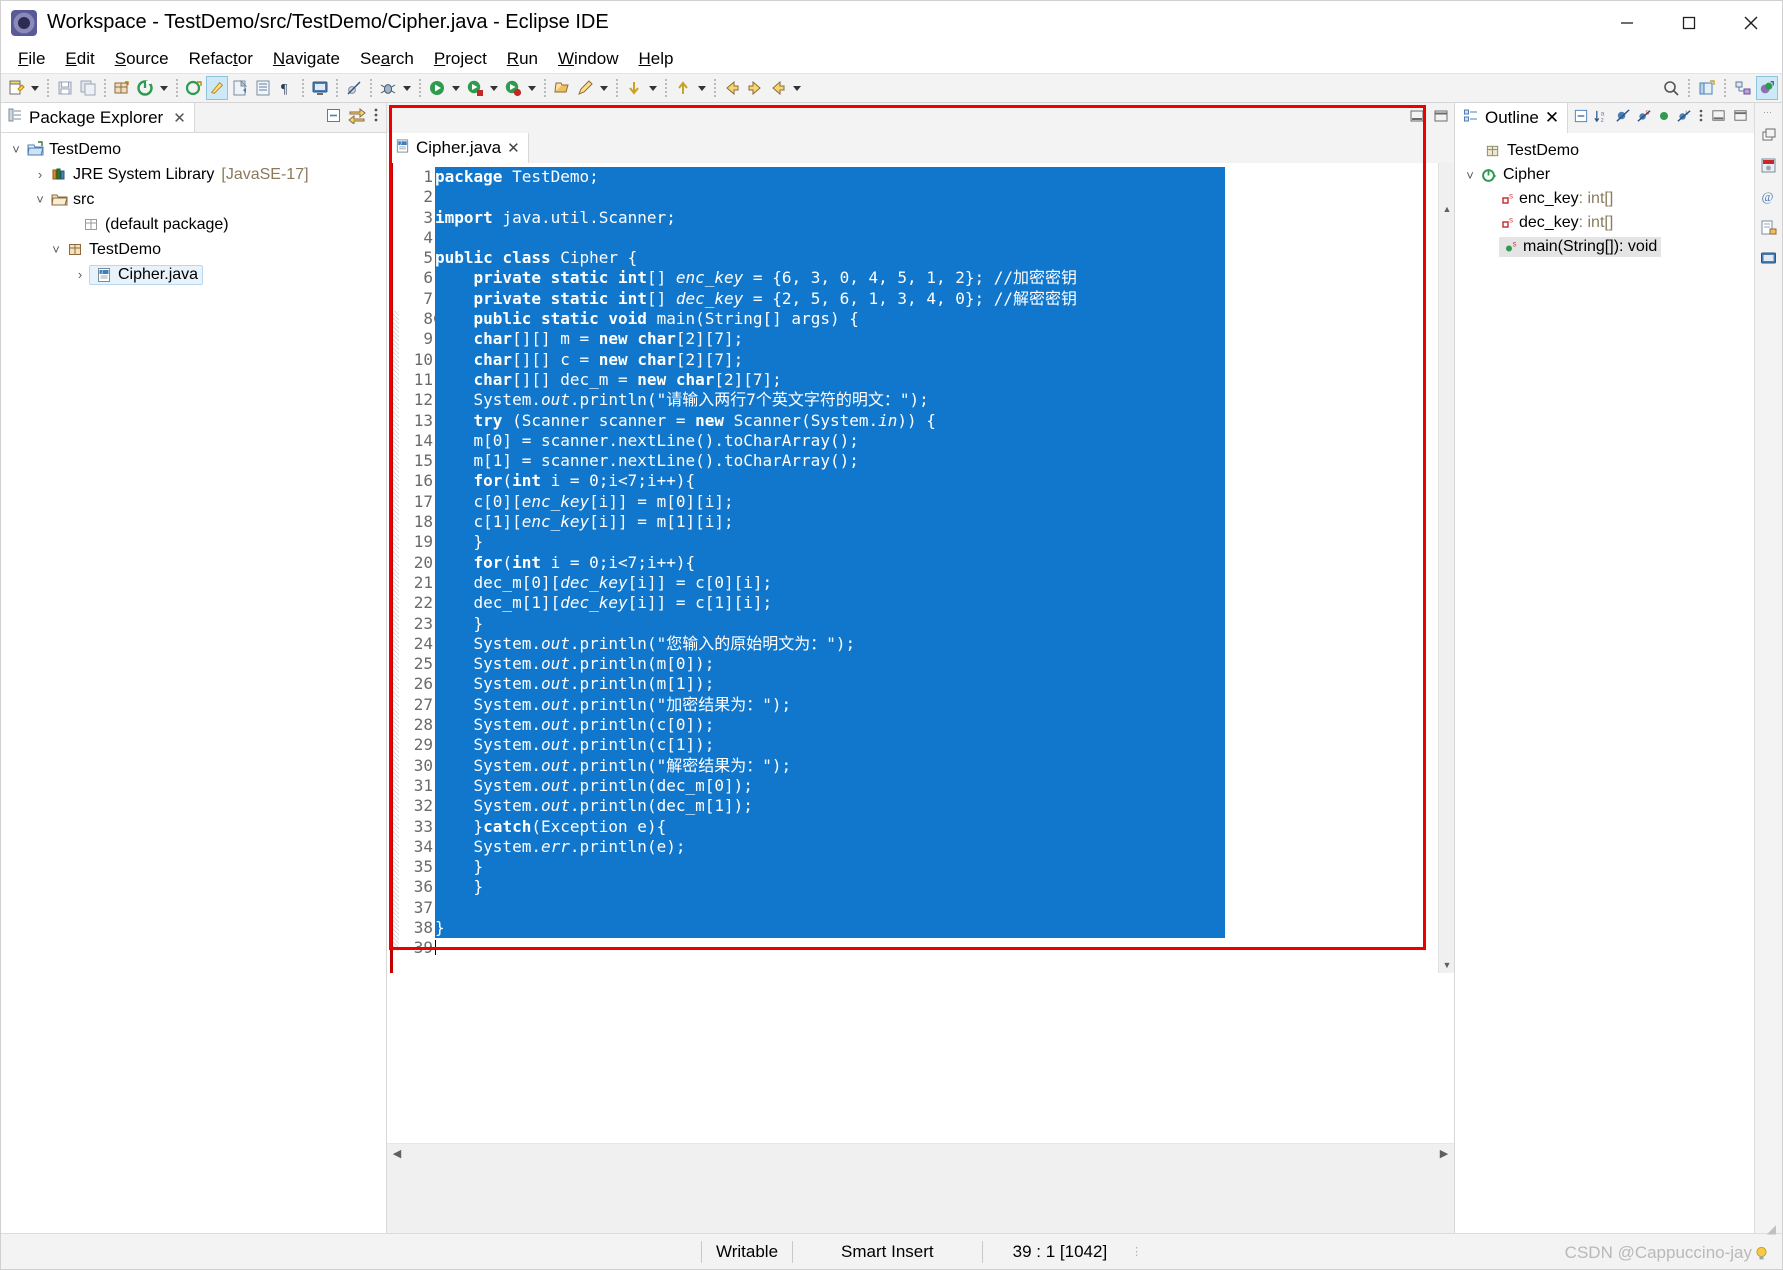 This screenshot has width=1783, height=1270. What do you see at coordinates (376, 117) in the screenshot?
I see `view-menu-icon` at bounding box center [376, 117].